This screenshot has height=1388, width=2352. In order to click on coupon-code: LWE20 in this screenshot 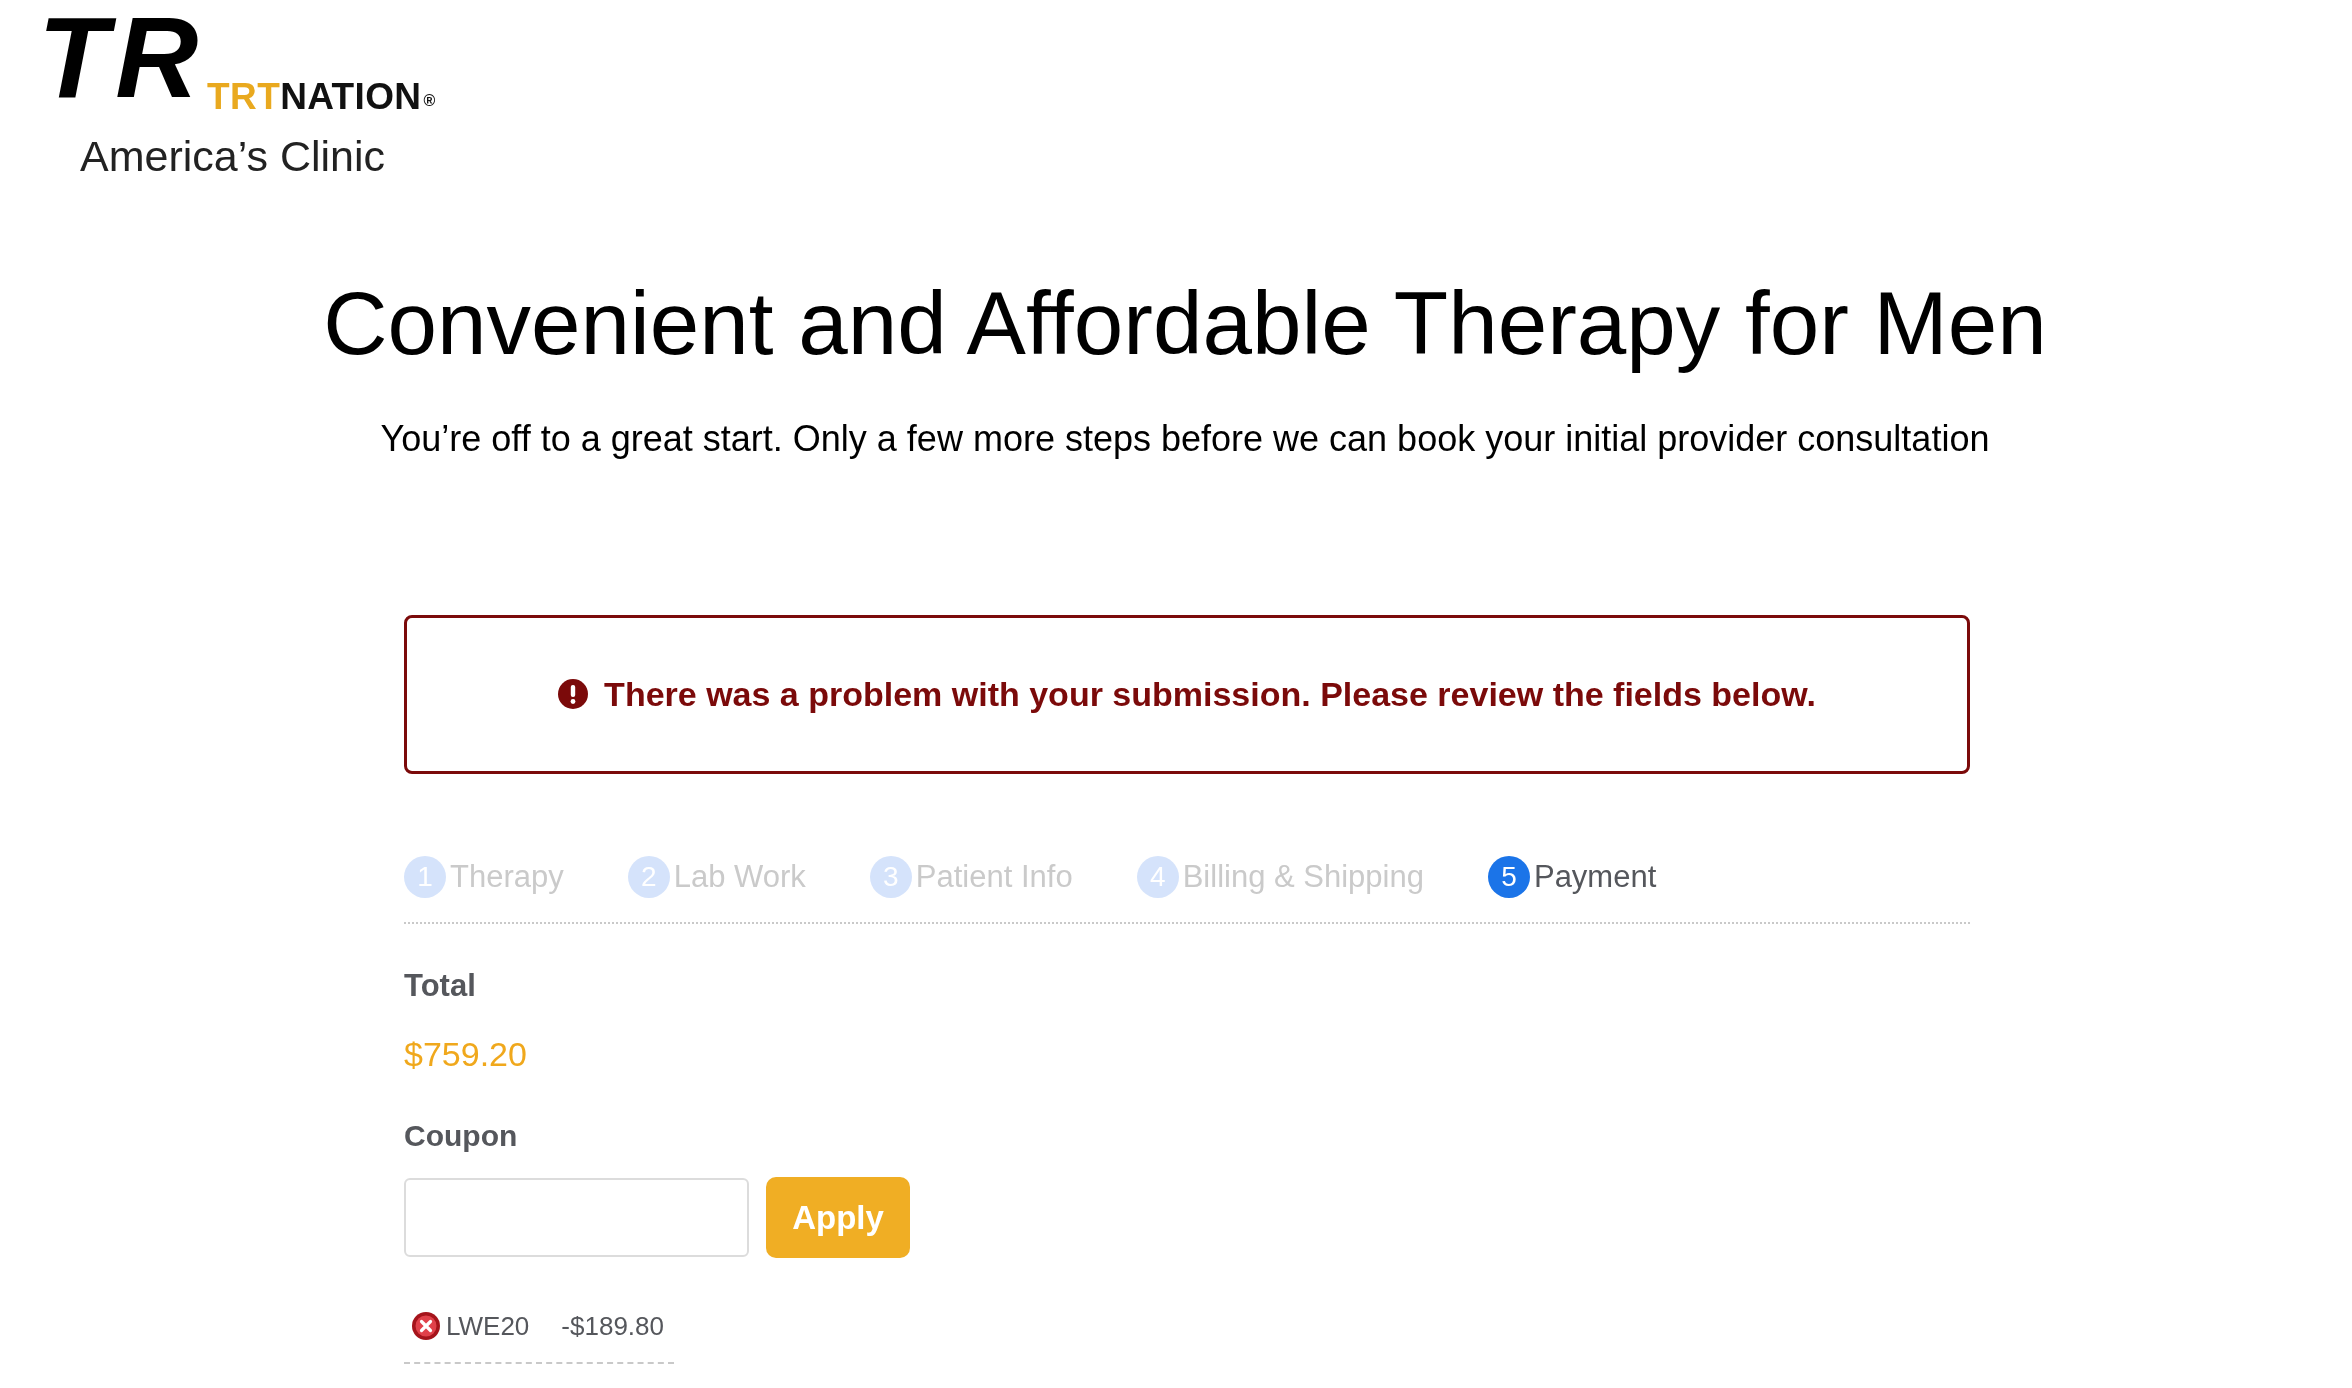, I will do `click(488, 1326)`.